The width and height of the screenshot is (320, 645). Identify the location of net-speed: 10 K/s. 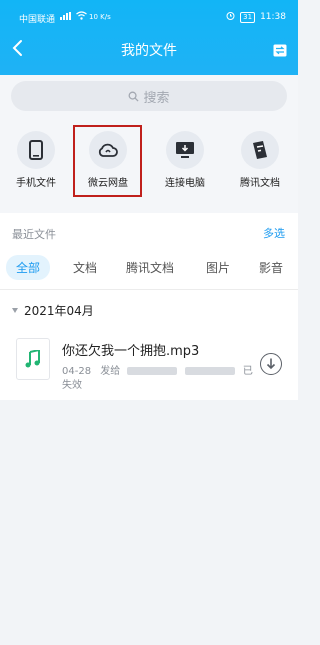
(100, 16).